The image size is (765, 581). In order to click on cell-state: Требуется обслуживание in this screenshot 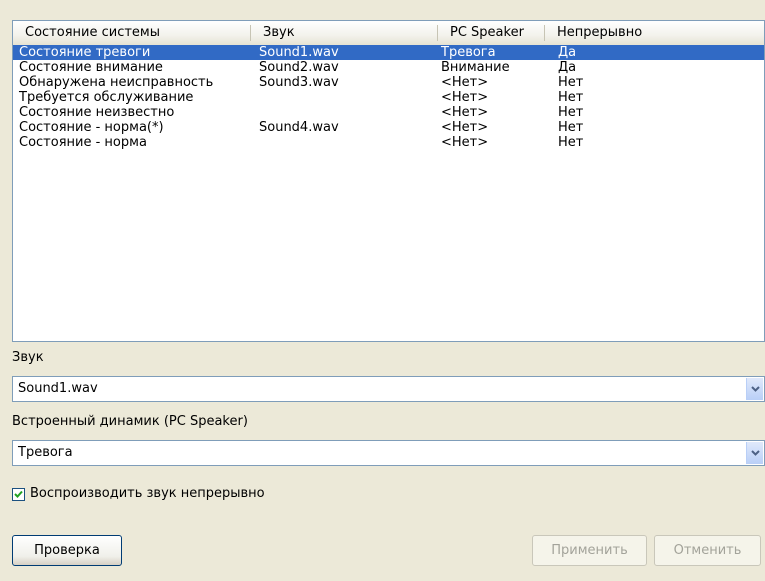, I will do `click(106, 97)`.